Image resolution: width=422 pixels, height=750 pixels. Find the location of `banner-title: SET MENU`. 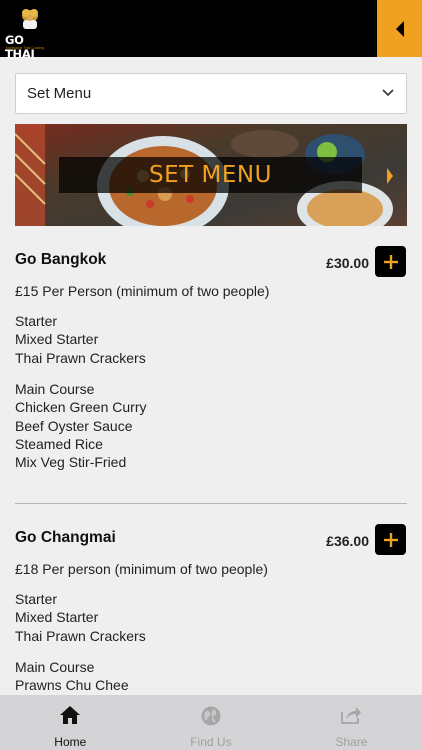

banner-title: SET MENU is located at coordinates (210, 175).